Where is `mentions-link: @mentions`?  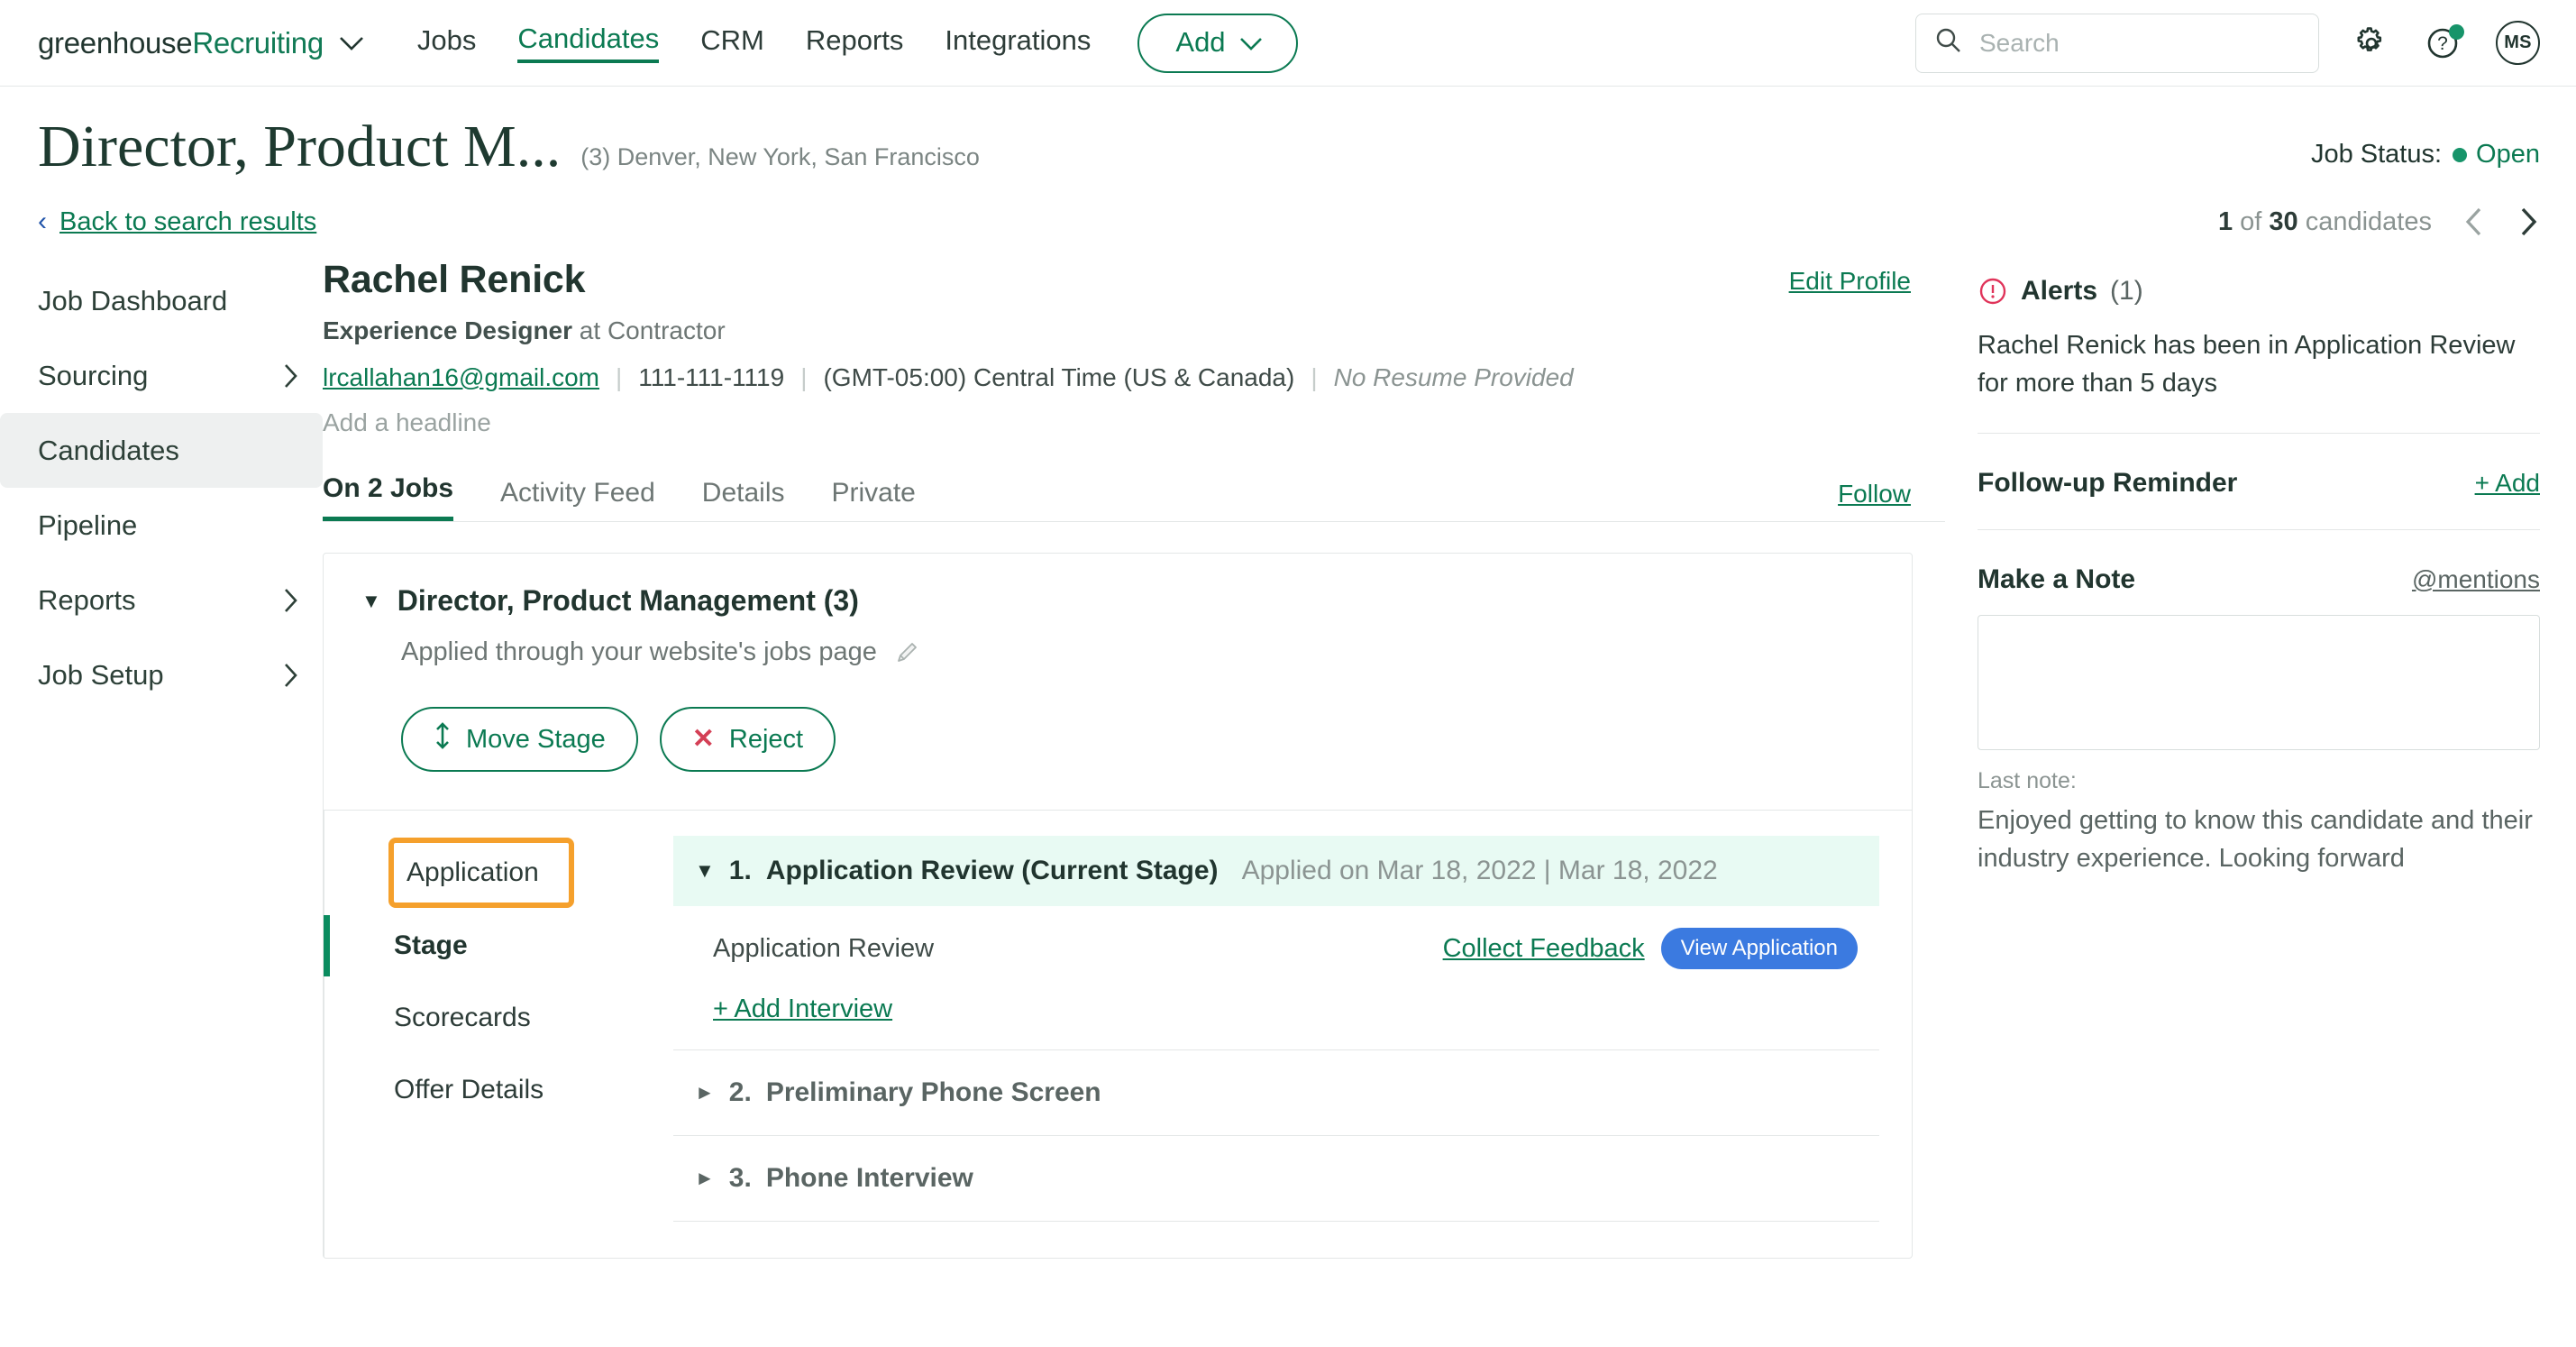 mentions-link: @mentions is located at coordinates (2476, 579).